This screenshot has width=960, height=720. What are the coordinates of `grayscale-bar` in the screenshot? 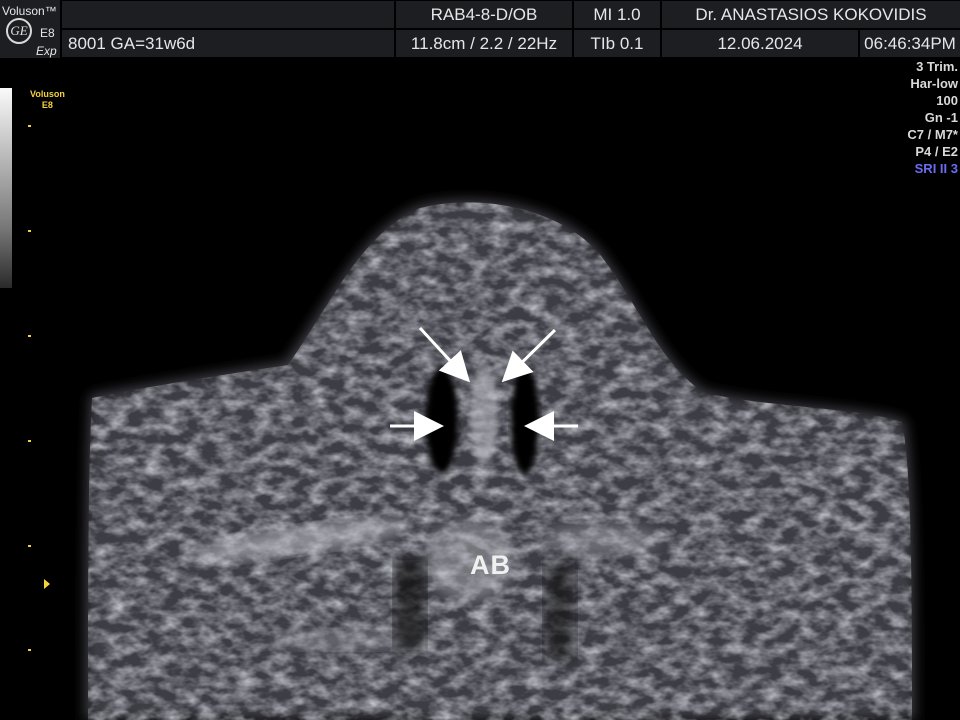 It's located at (6, 188).